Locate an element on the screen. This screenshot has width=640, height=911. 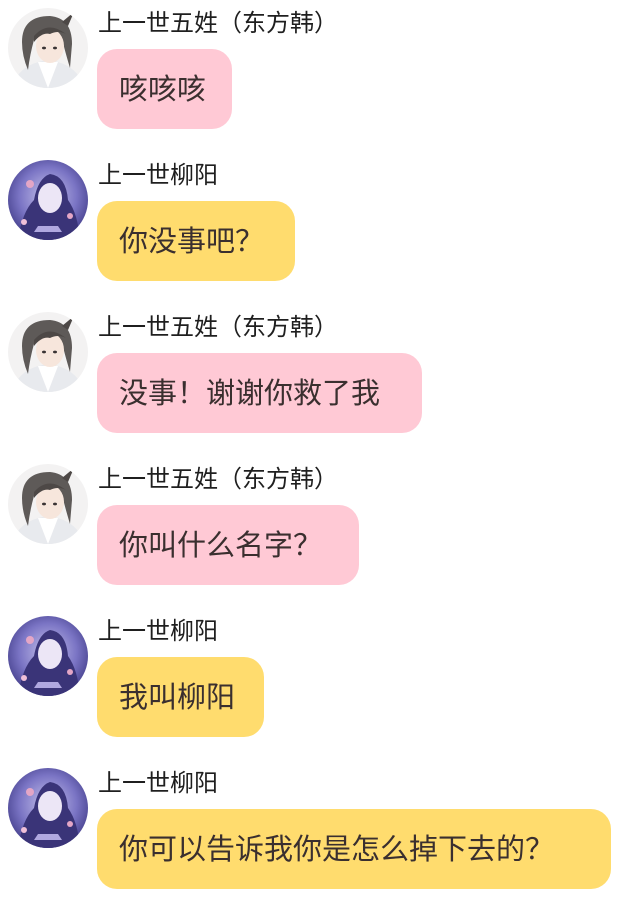
message-bubble: 你没事吧？ is located at coordinates (196, 241).